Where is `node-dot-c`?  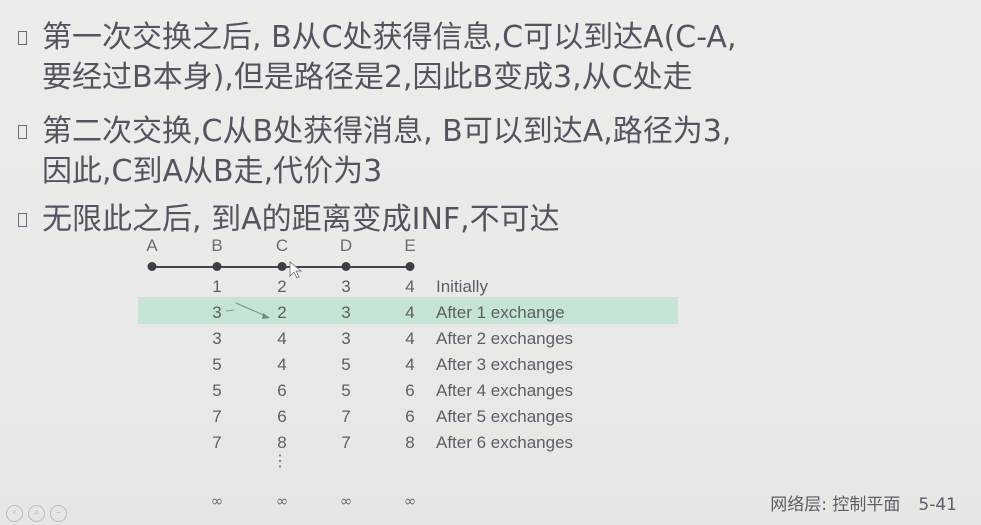 node-dot-c is located at coordinates (282, 266).